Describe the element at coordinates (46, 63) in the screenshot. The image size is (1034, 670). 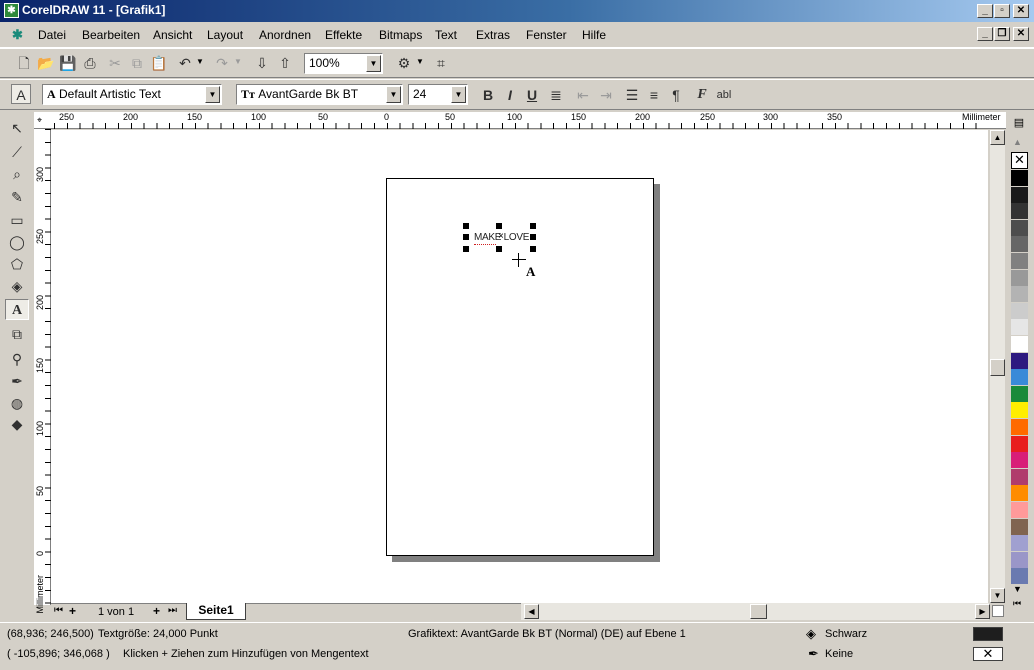
I see `open-icon: 📂` at that location.